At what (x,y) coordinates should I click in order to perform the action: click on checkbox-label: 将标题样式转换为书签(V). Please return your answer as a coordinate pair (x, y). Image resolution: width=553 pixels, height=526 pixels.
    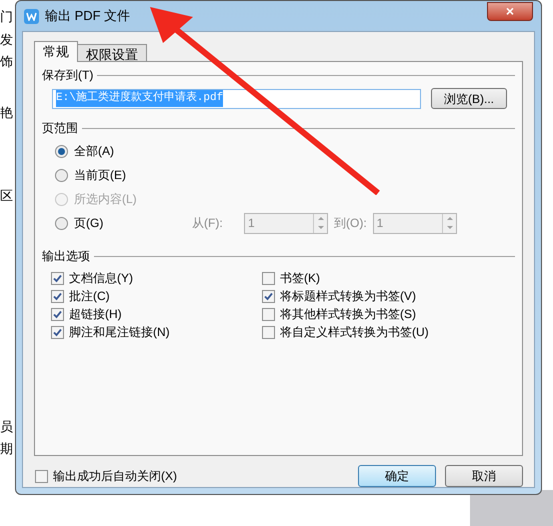
    Looking at the image, I should click on (348, 296).